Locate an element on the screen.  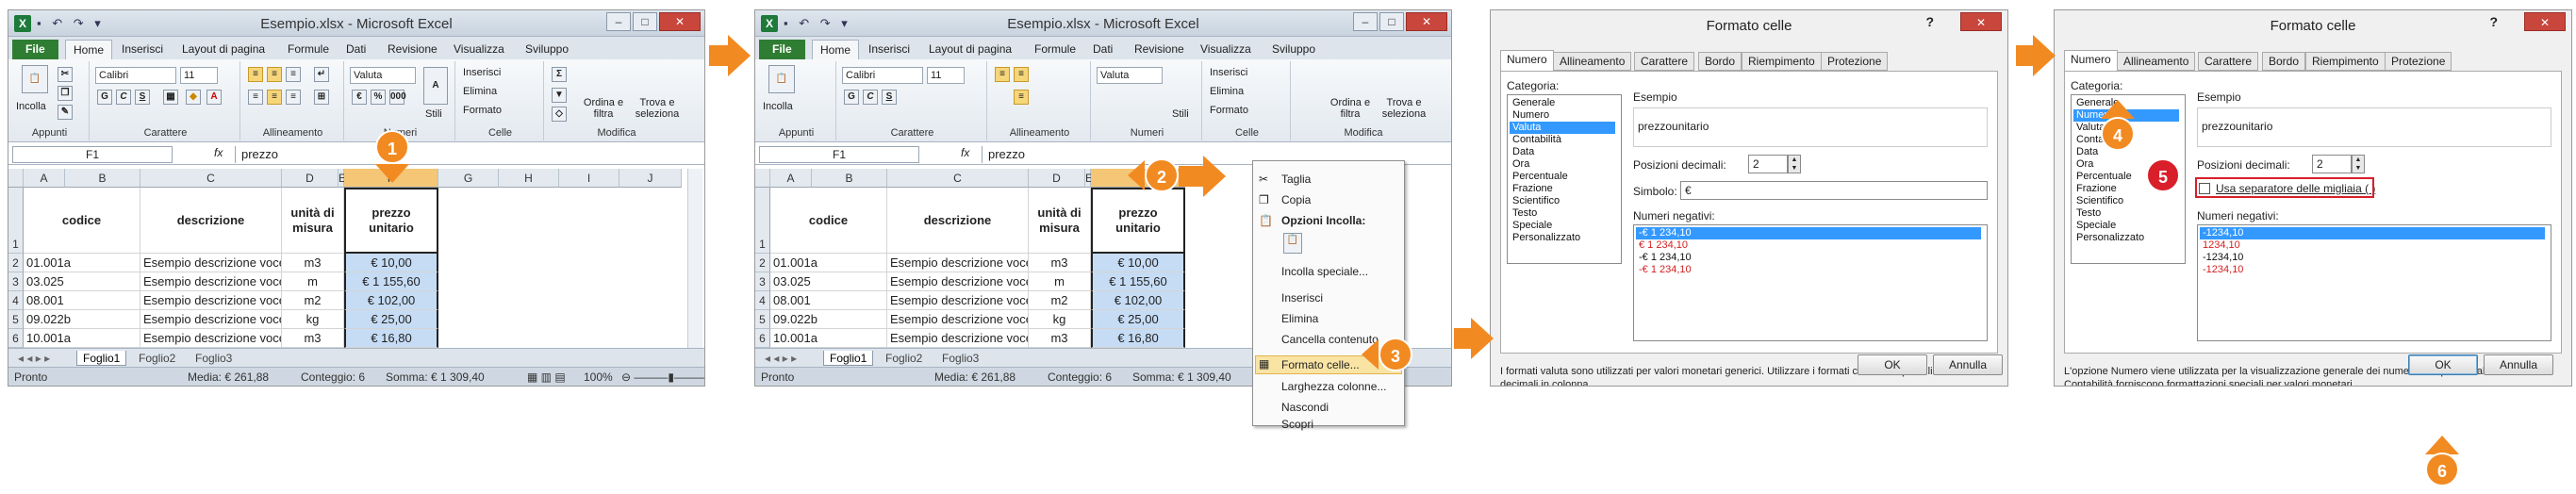
vertical-scrollbar is located at coordinates (694, 258).